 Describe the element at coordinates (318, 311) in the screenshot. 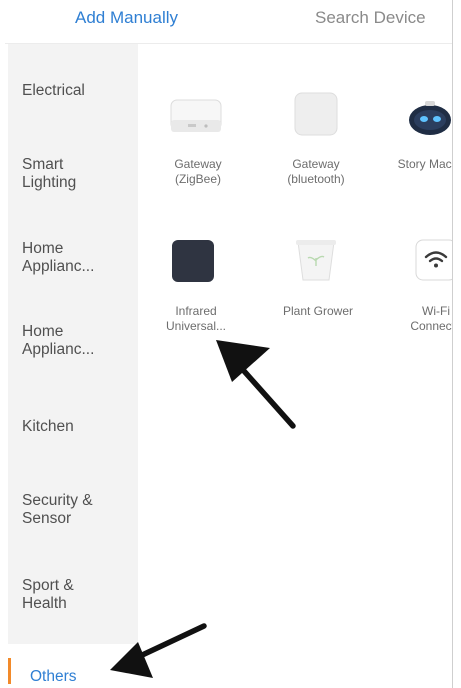

I see `device-item-plant-grower: Plant Grower` at that location.